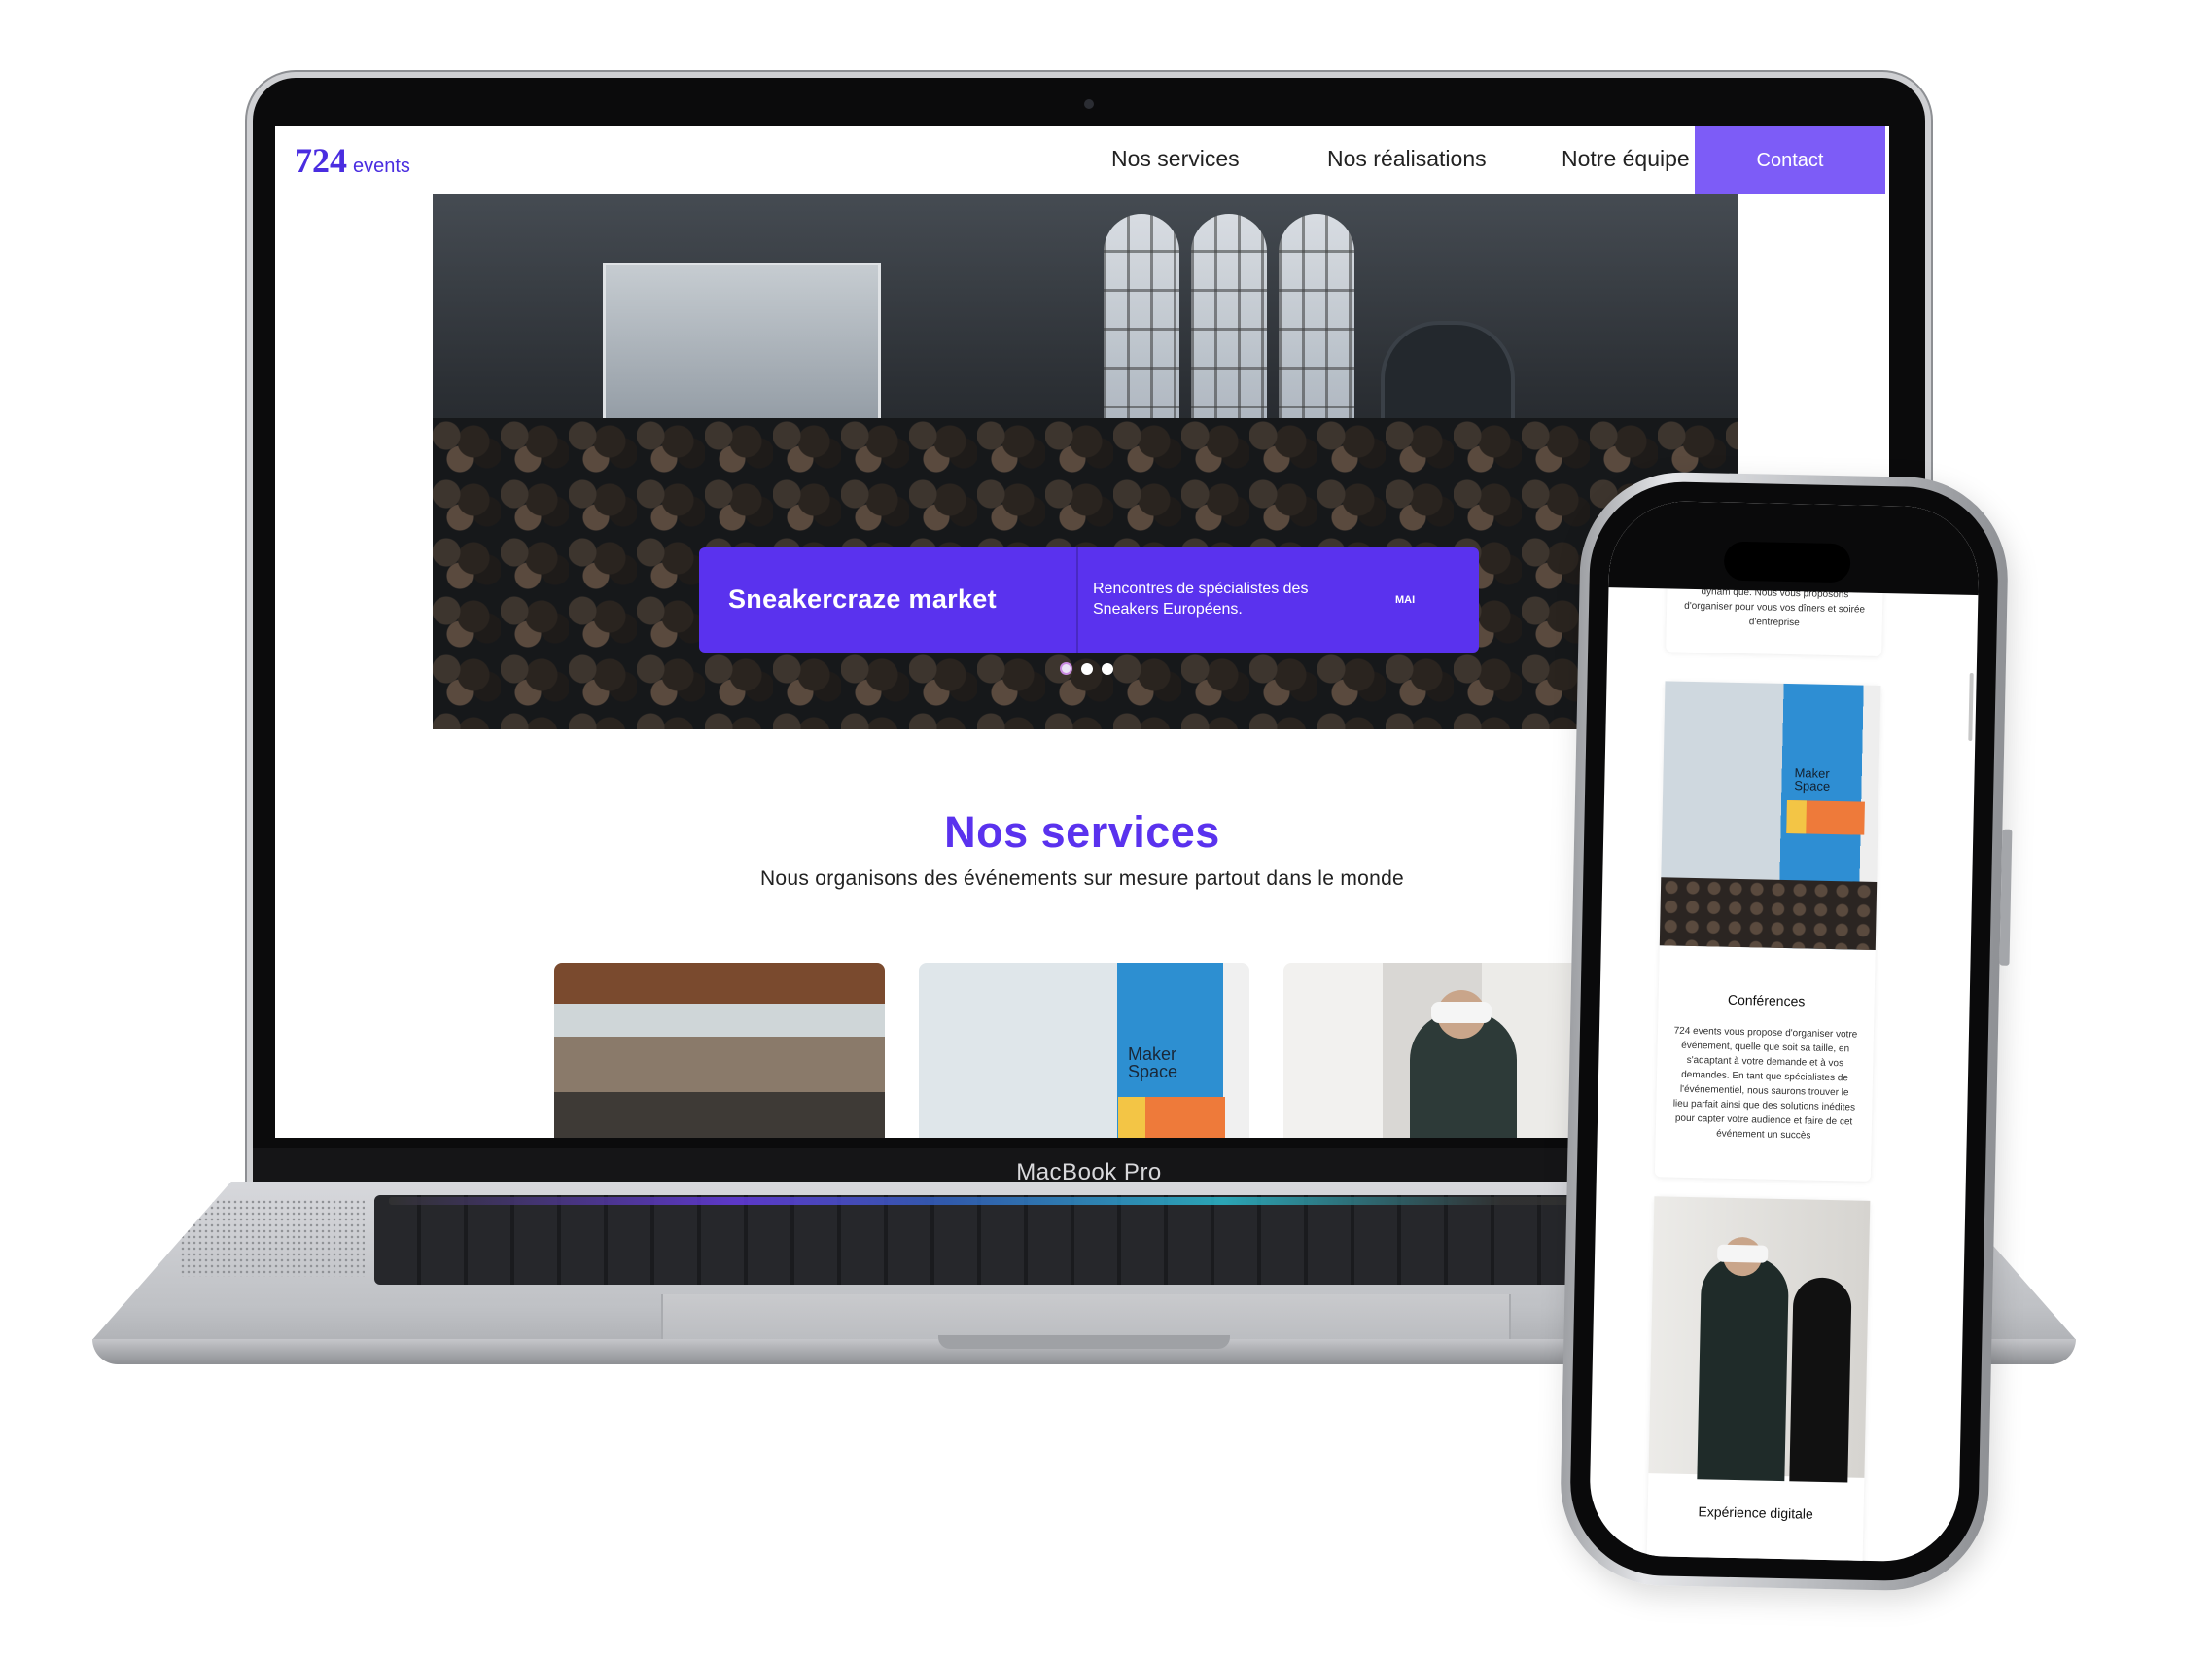  Describe the element at coordinates (1407, 159) in the screenshot. I see `nav-item-realisations: Nos réalisations` at that location.